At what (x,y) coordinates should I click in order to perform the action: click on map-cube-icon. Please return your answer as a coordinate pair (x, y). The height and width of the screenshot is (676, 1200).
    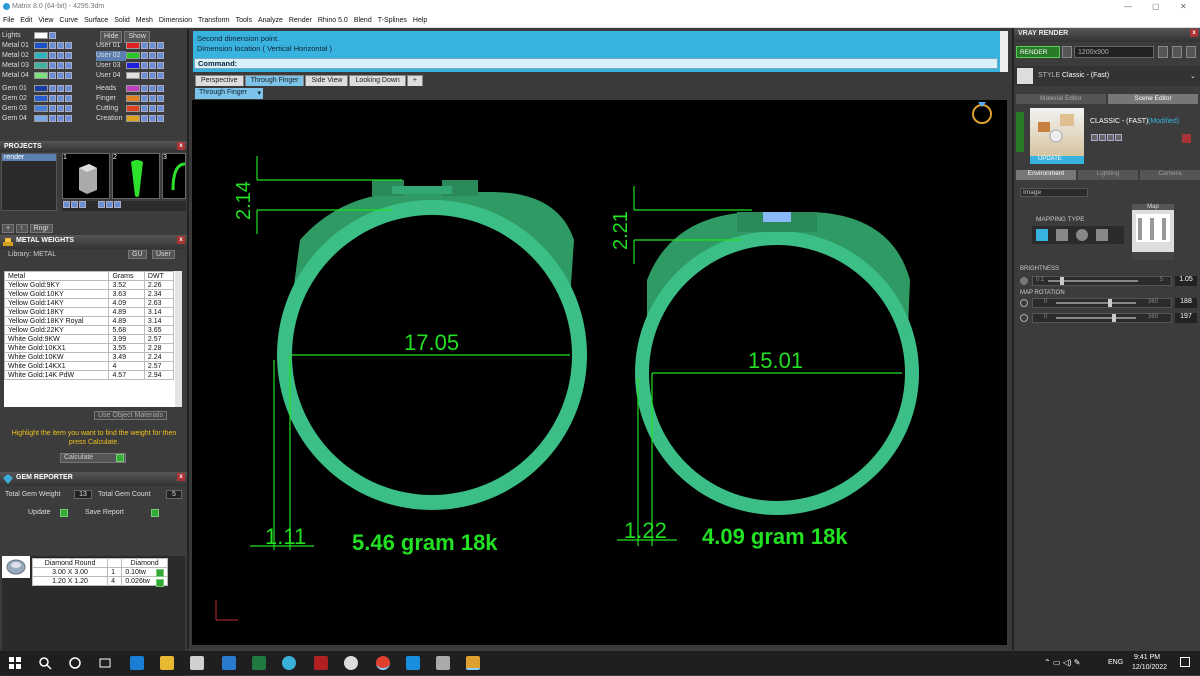
    Looking at the image, I should click on (1062, 235).